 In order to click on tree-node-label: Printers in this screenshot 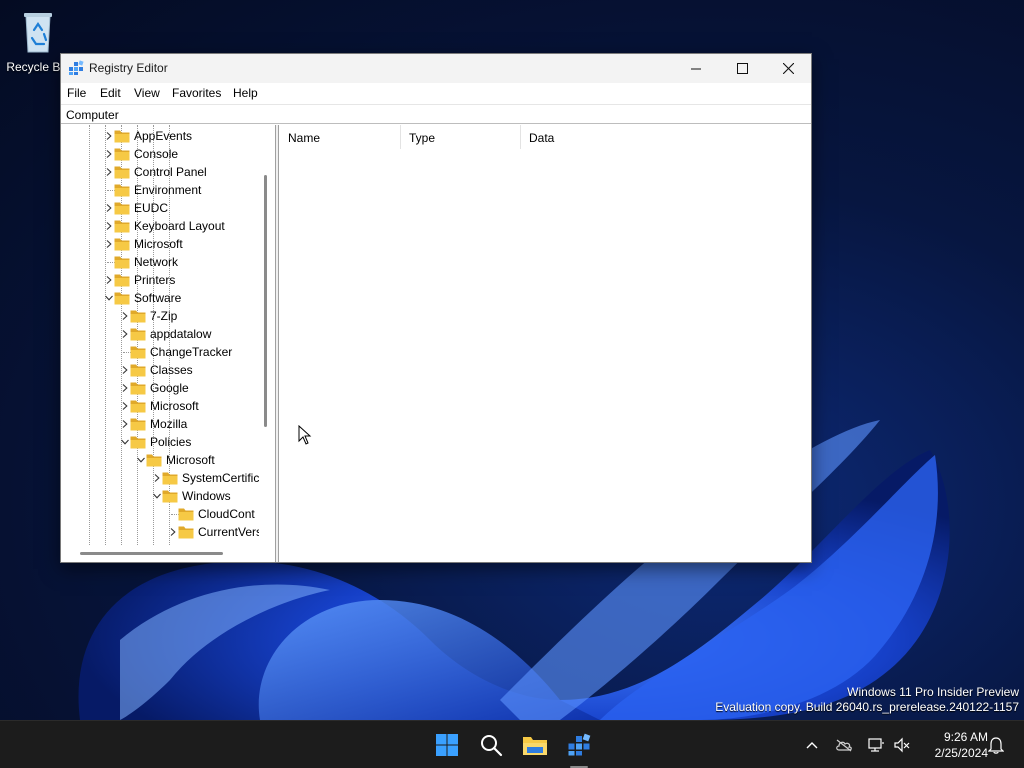, I will do `click(155, 280)`.